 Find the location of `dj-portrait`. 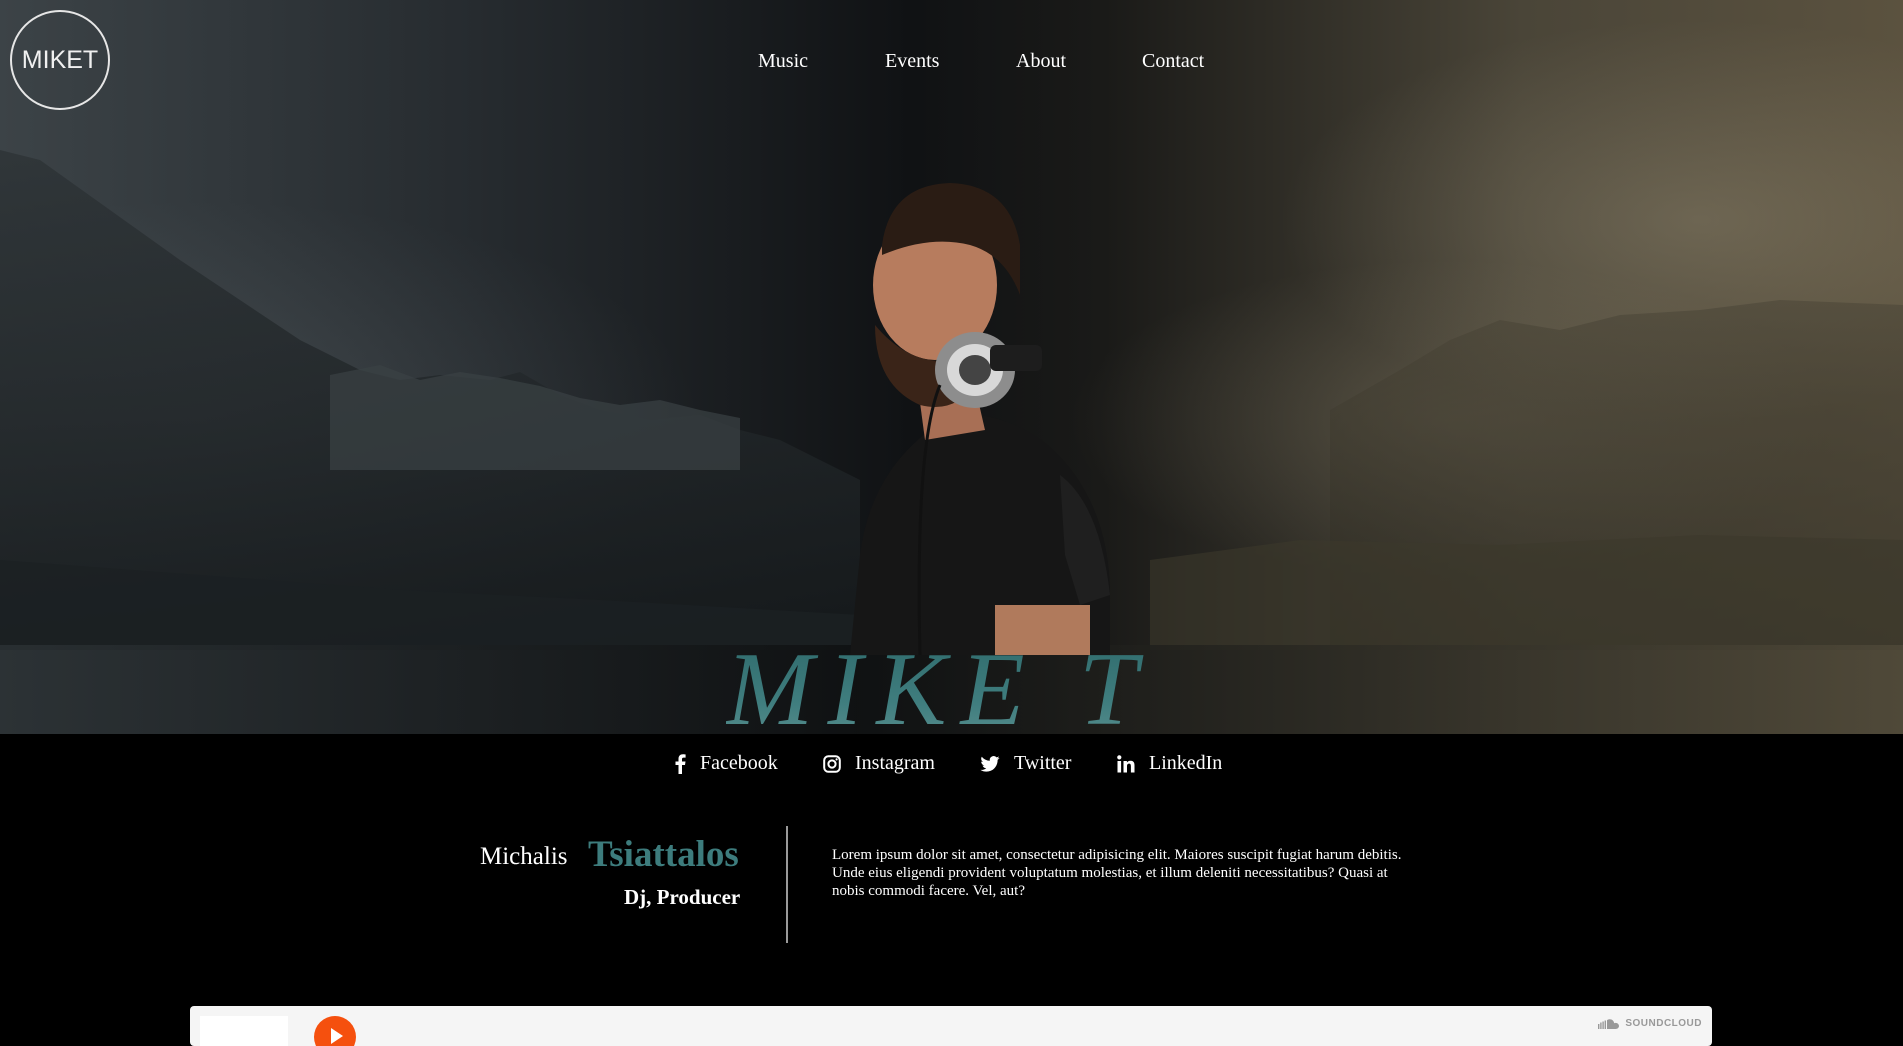

dj-portrait is located at coordinates (980, 419).